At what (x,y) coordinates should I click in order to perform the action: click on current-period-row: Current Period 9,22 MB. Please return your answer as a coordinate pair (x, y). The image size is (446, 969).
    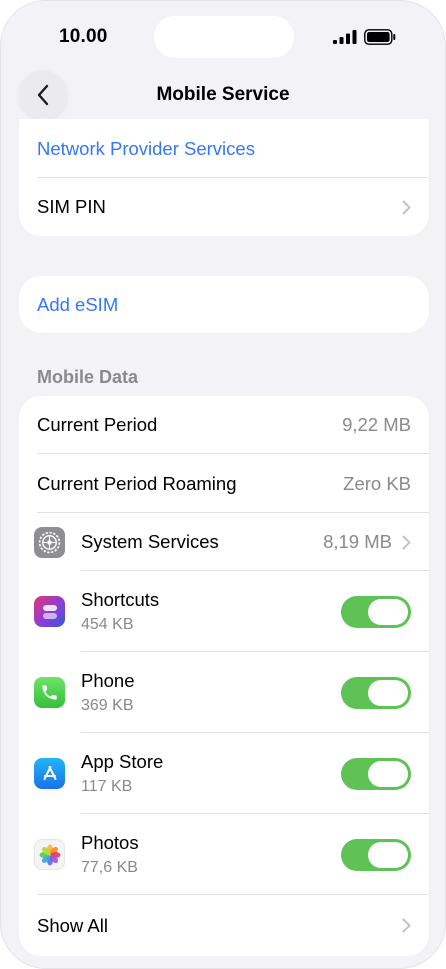
    Looking at the image, I should click on (224, 425).